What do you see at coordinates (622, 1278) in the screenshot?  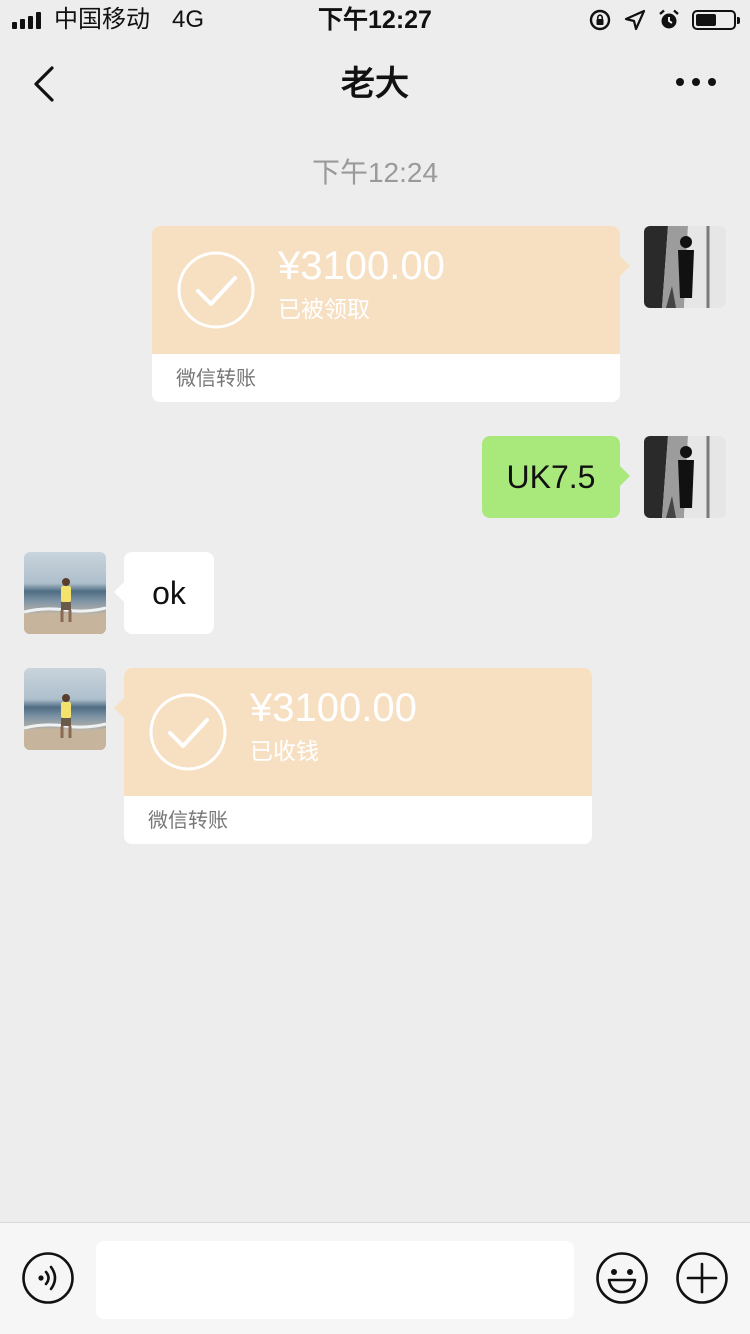 I see `emoji-icon` at bounding box center [622, 1278].